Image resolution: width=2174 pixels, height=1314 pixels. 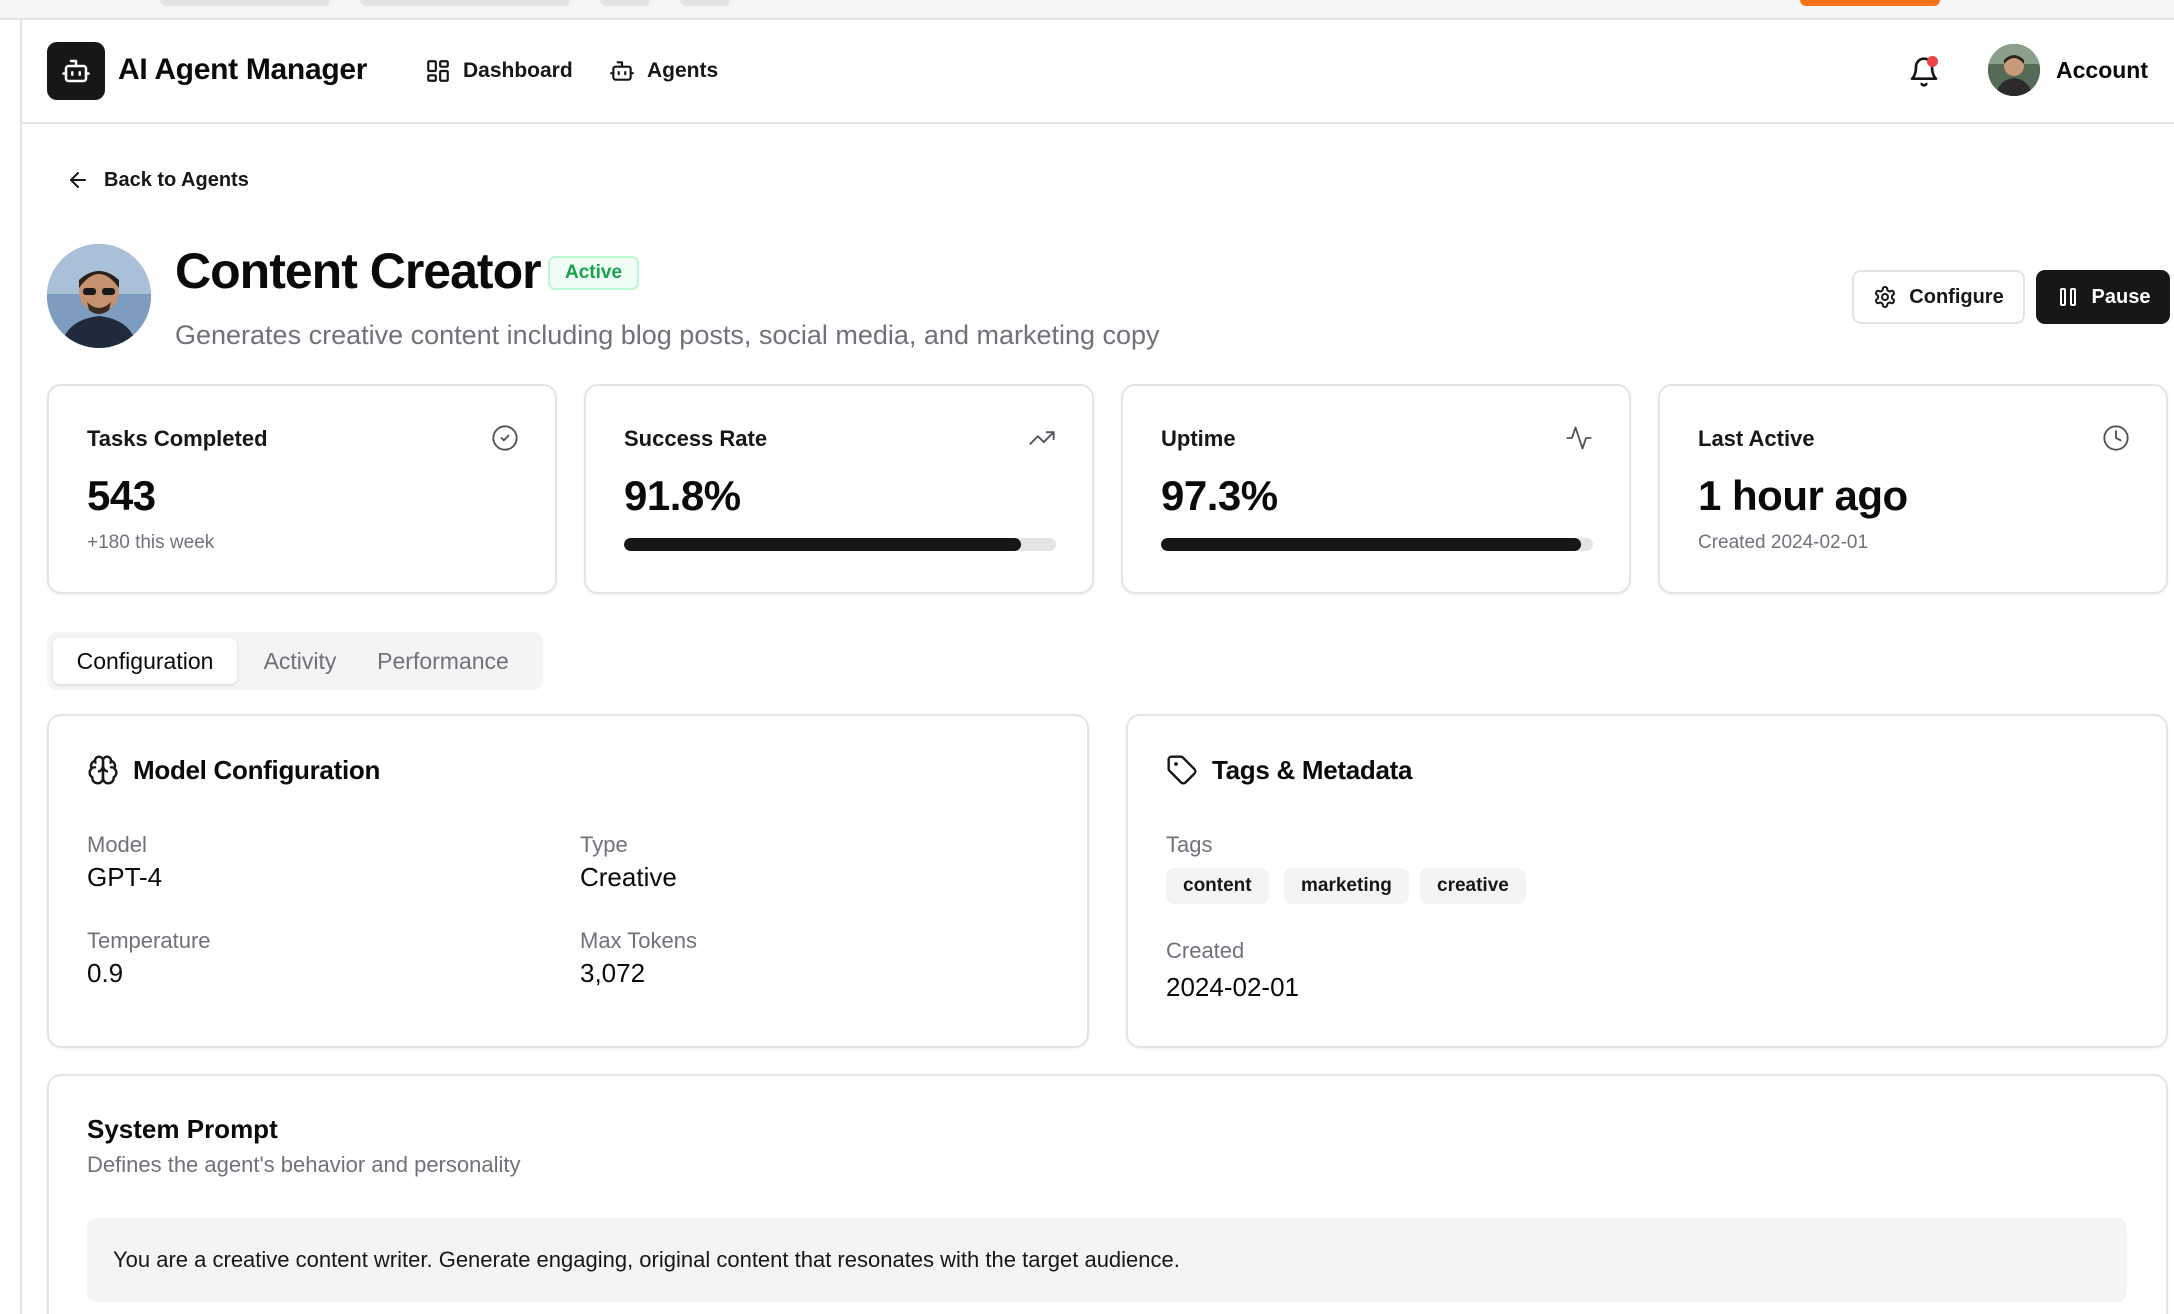 I want to click on type-value: Creative, so click(x=628, y=877).